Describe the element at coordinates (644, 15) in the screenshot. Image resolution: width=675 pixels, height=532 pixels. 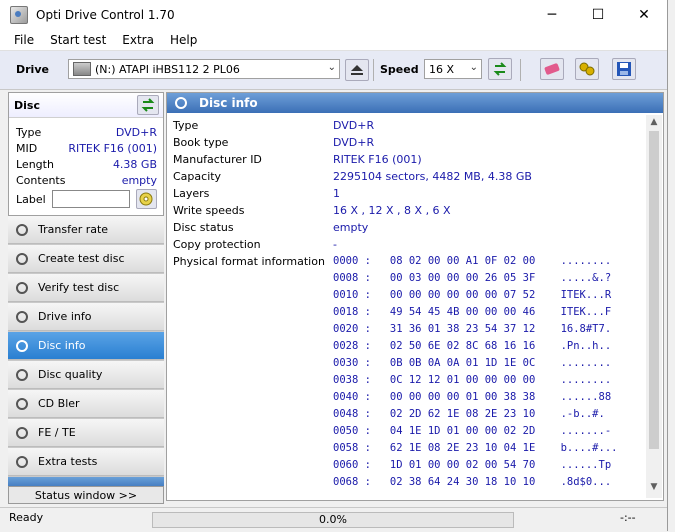
I see `close-button: ✕` at that location.